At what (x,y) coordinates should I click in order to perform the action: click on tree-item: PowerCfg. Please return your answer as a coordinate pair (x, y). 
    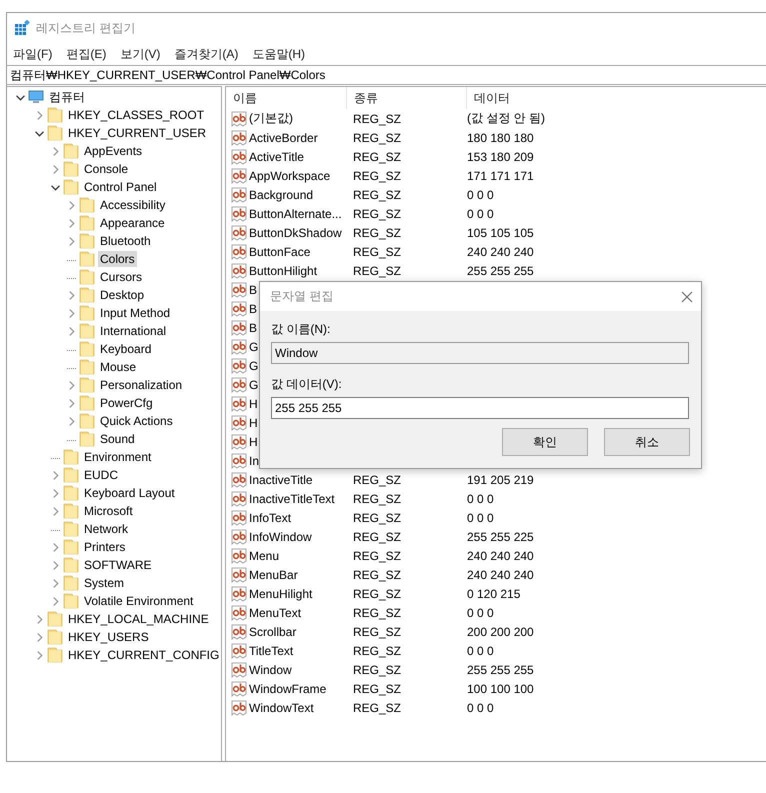
    Looking at the image, I should click on (126, 403).